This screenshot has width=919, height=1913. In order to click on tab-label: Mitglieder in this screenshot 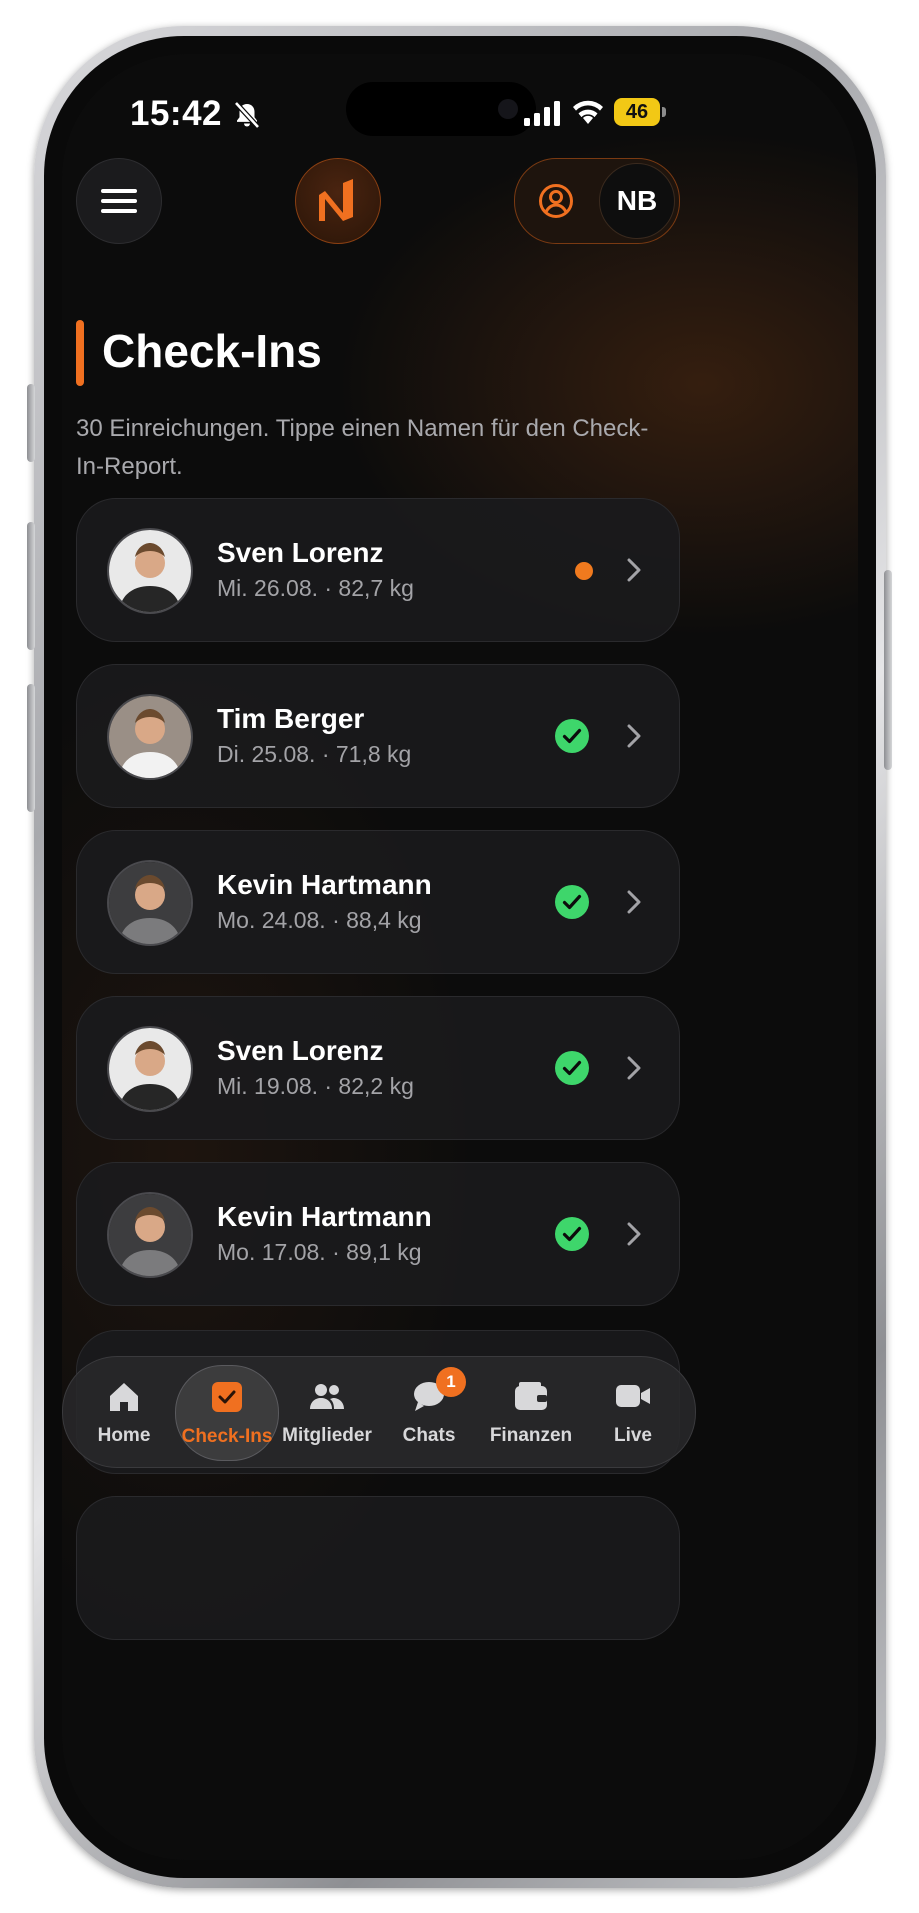, I will do `click(327, 1435)`.